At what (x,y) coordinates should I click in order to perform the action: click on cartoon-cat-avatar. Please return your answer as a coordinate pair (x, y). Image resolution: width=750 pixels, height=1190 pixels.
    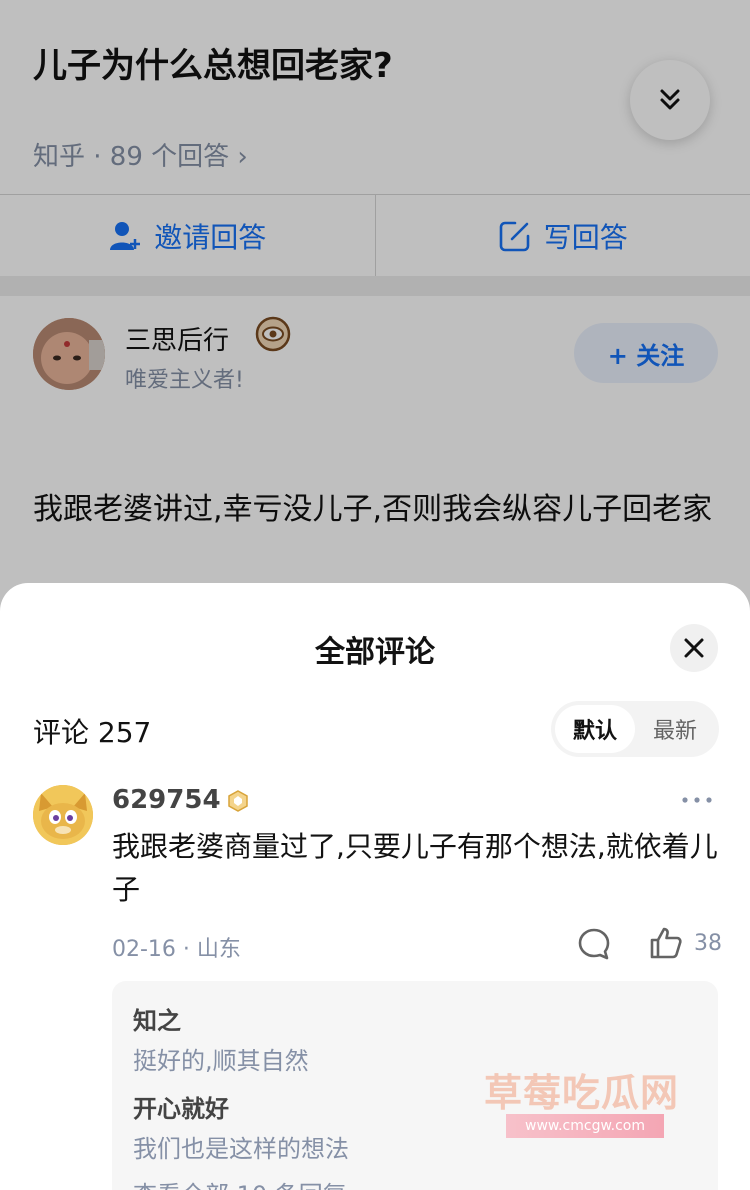
    Looking at the image, I should click on (63, 815).